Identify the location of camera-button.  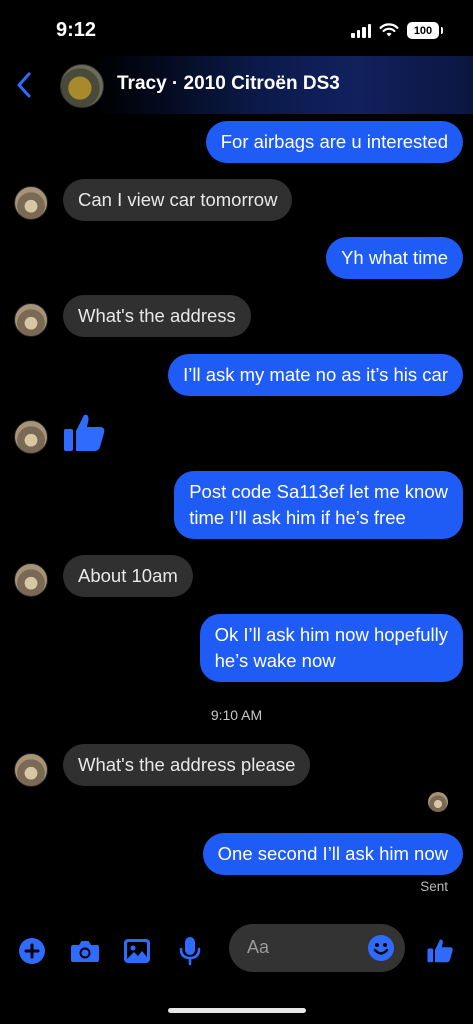
(85, 951).